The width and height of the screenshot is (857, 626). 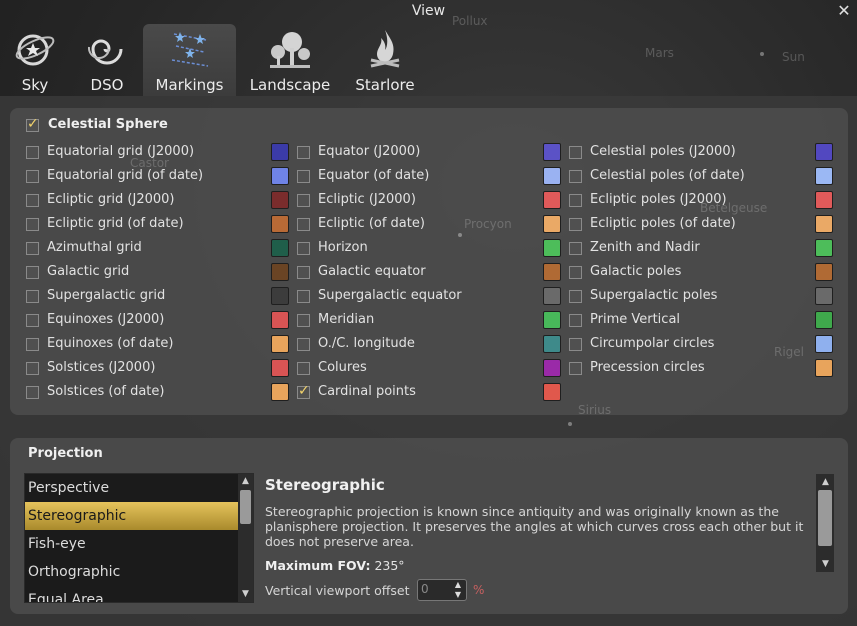 What do you see at coordinates (88, 271) in the screenshot?
I see `galactic-grid-label: Galactic grid` at bounding box center [88, 271].